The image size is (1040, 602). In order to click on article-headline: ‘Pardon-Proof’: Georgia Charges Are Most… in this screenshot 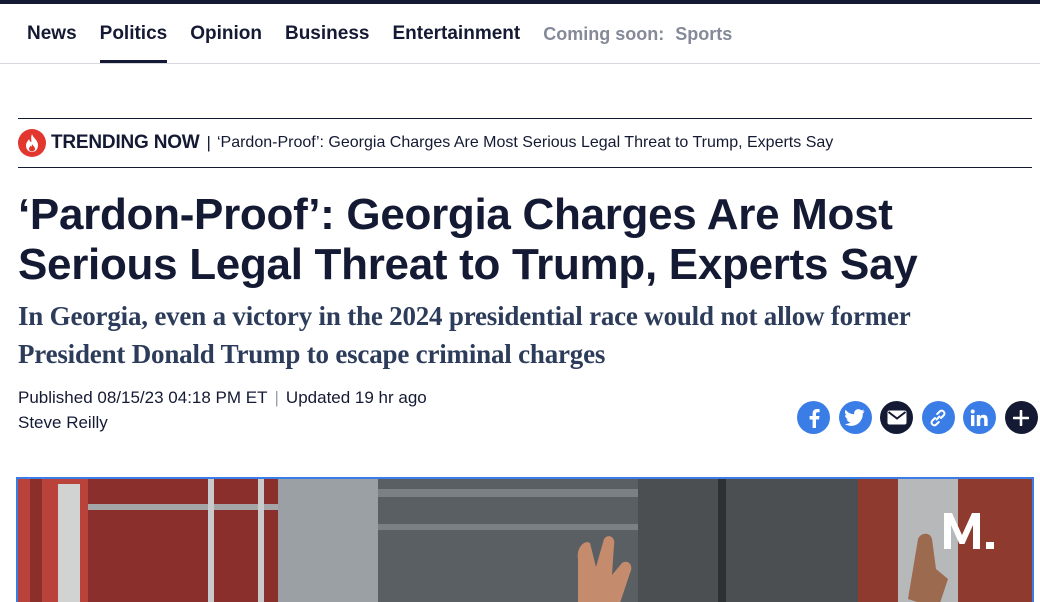, I will do `click(468, 239)`.